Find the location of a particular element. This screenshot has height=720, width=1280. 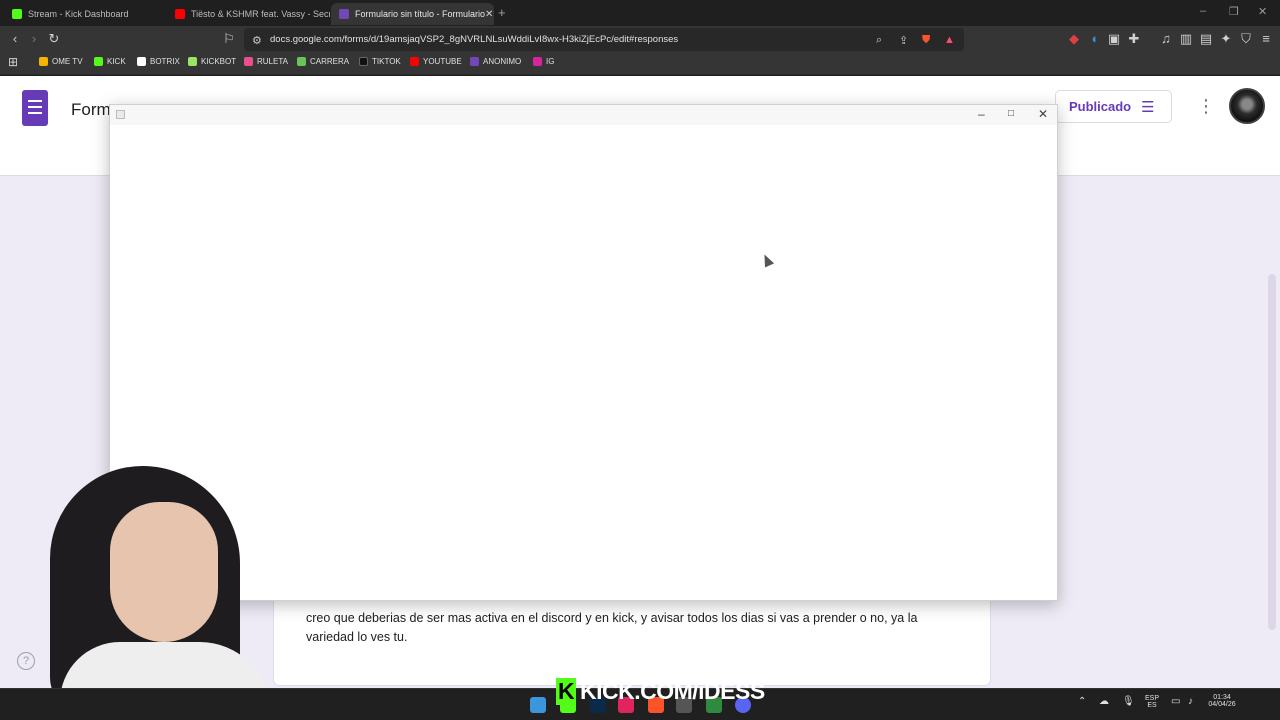

bookmark-label: KICKBOT is located at coordinates (219, 61).